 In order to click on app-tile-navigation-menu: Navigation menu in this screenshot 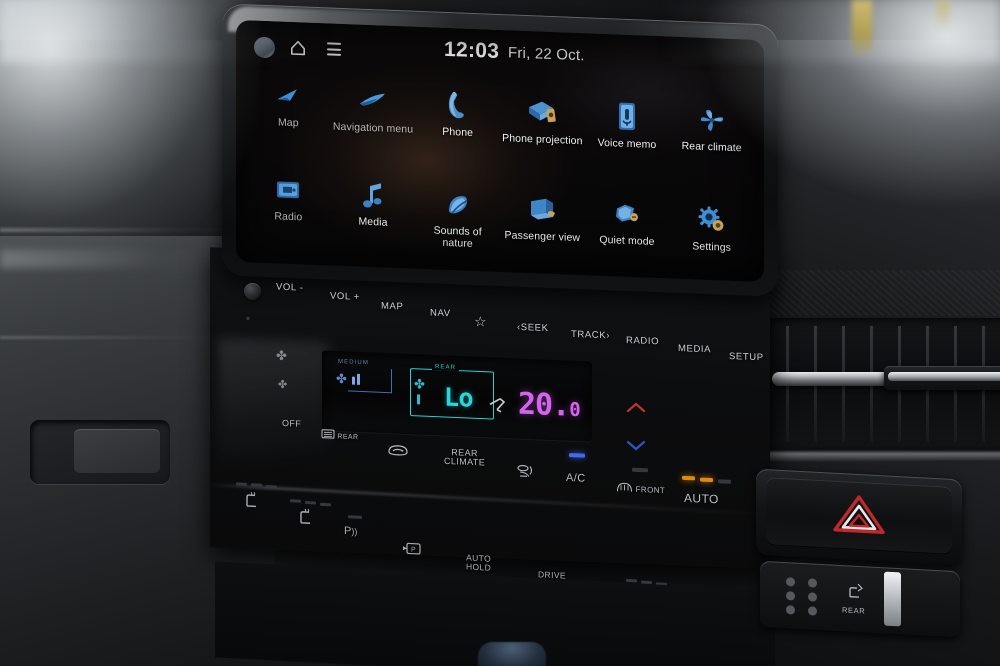, I will do `click(373, 122)`.